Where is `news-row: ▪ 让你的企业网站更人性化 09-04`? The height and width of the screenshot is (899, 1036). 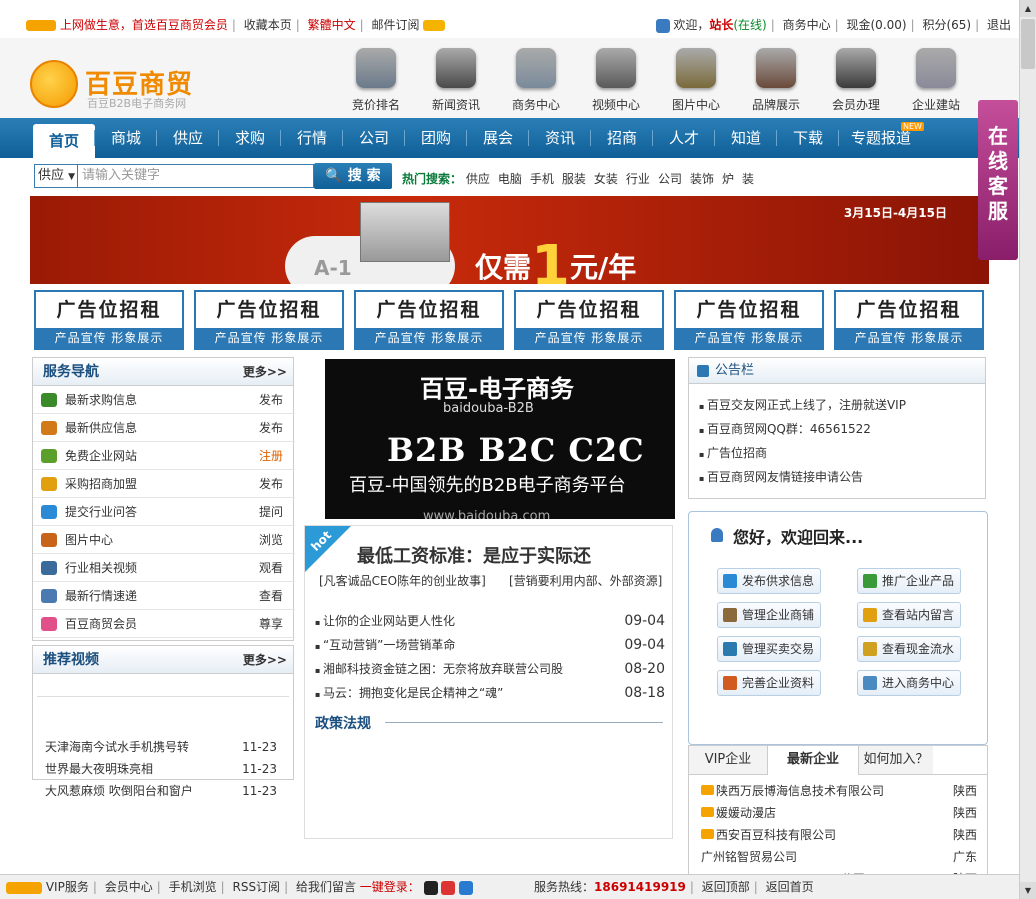 news-row: ▪ 让你的企业网站更人性化 09-04 is located at coordinates (490, 621).